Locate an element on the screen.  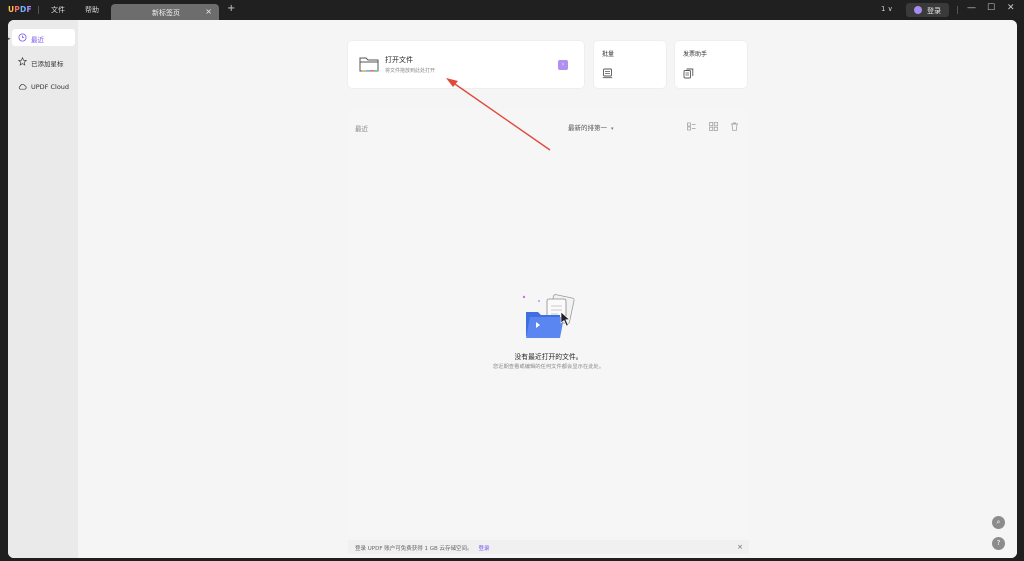
sidebar-item-updf-cloud: UPDF Cloud is located at coordinates (43, 86).